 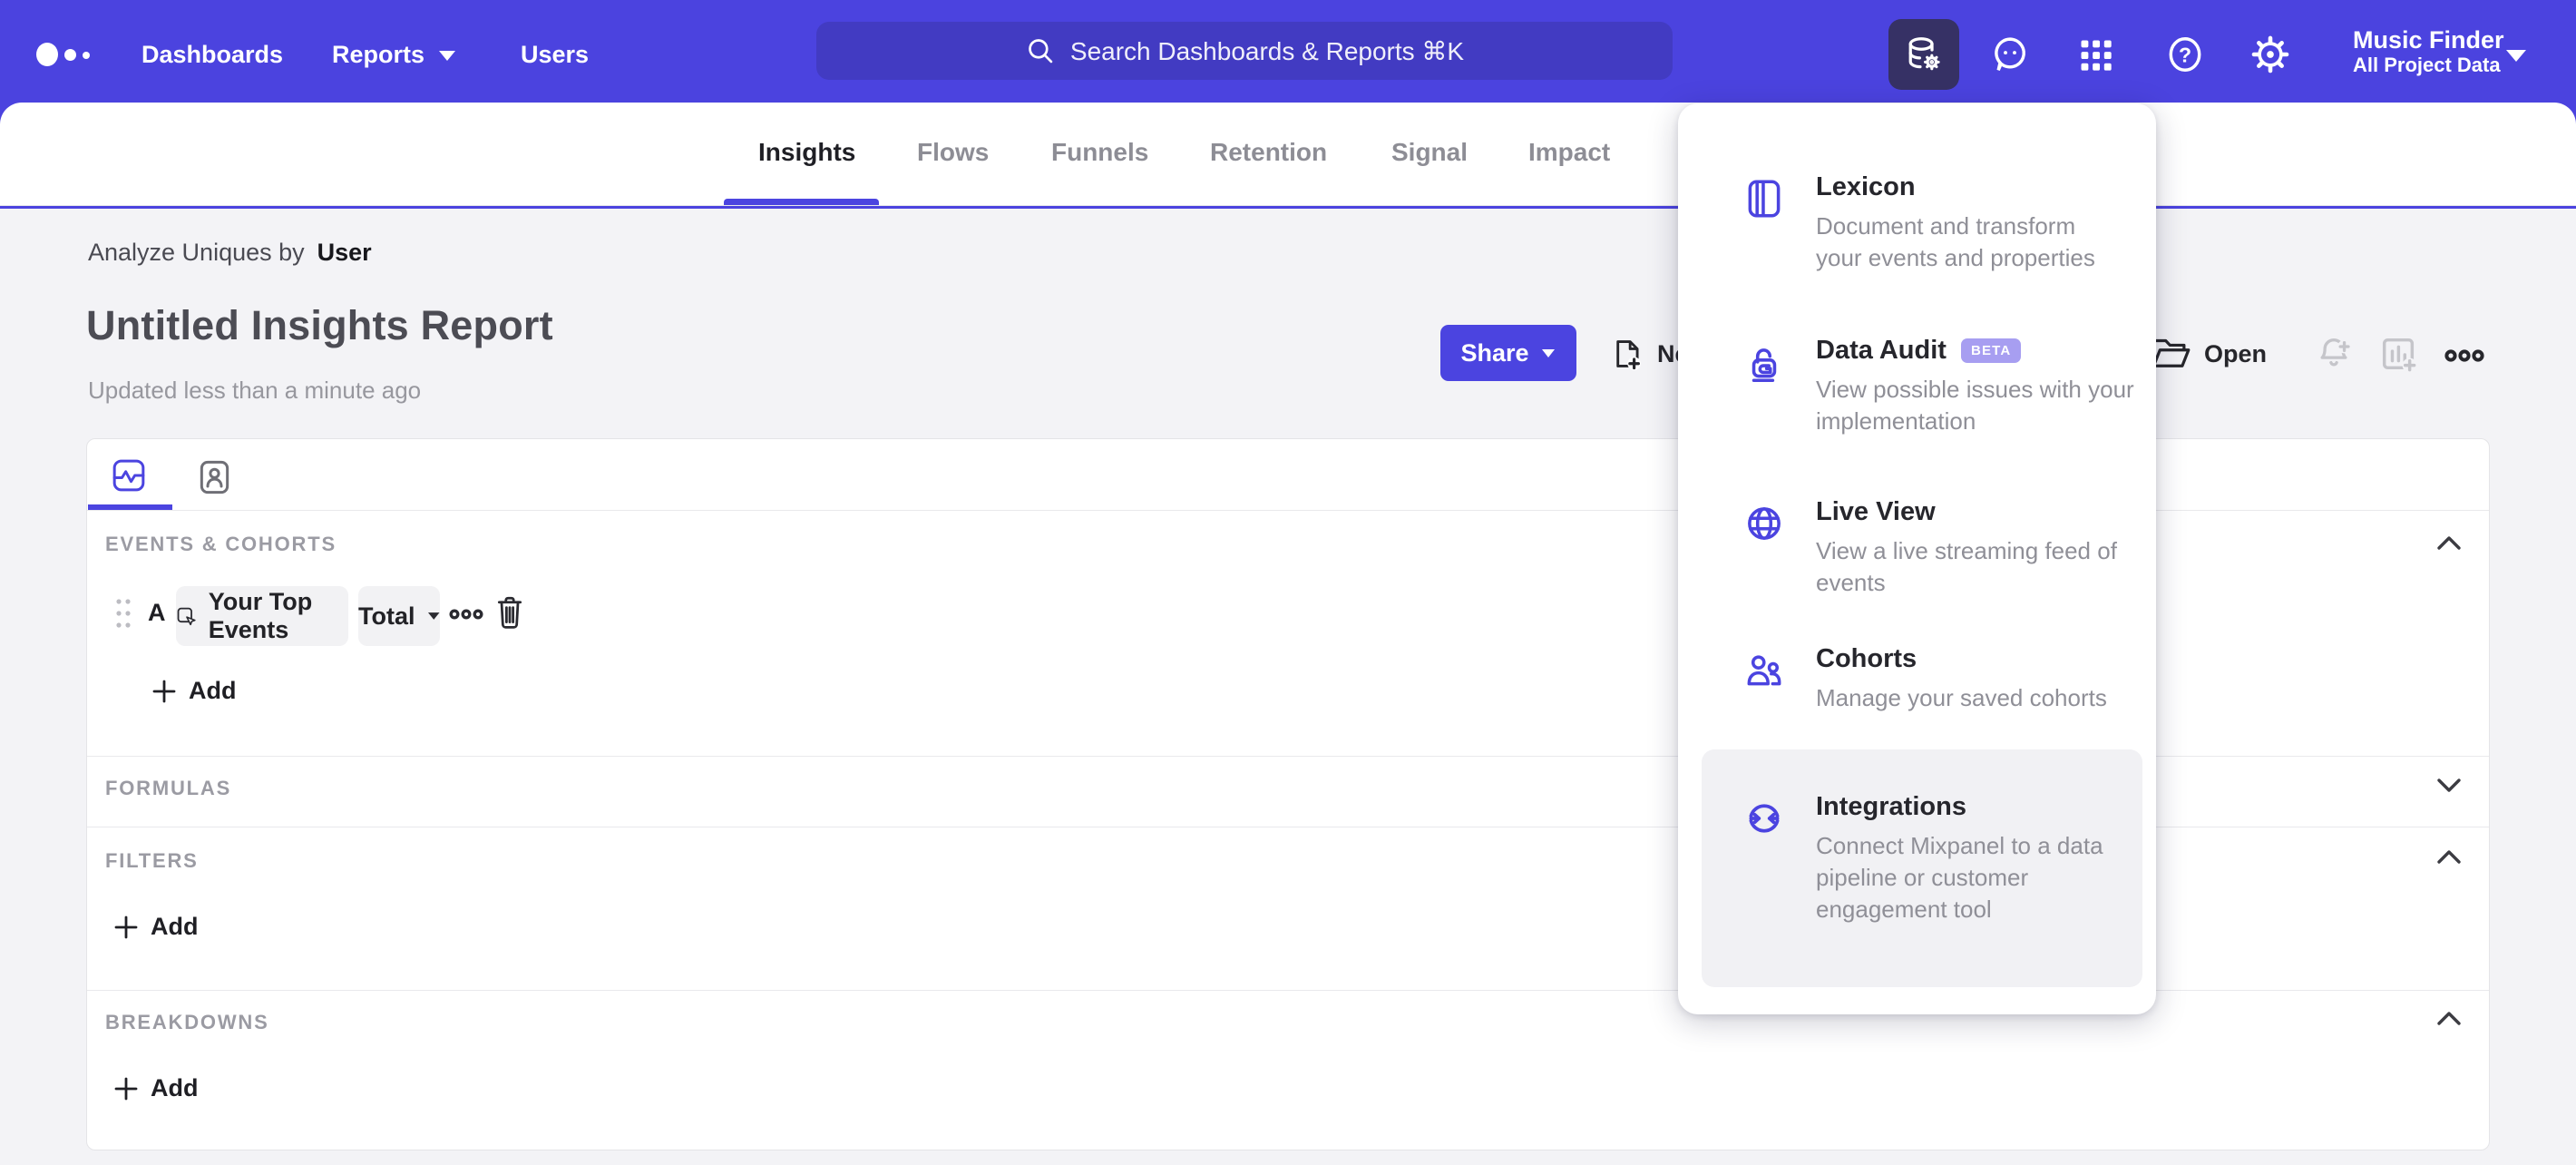 I want to click on section-filters-label: FILTERS, so click(x=152, y=860).